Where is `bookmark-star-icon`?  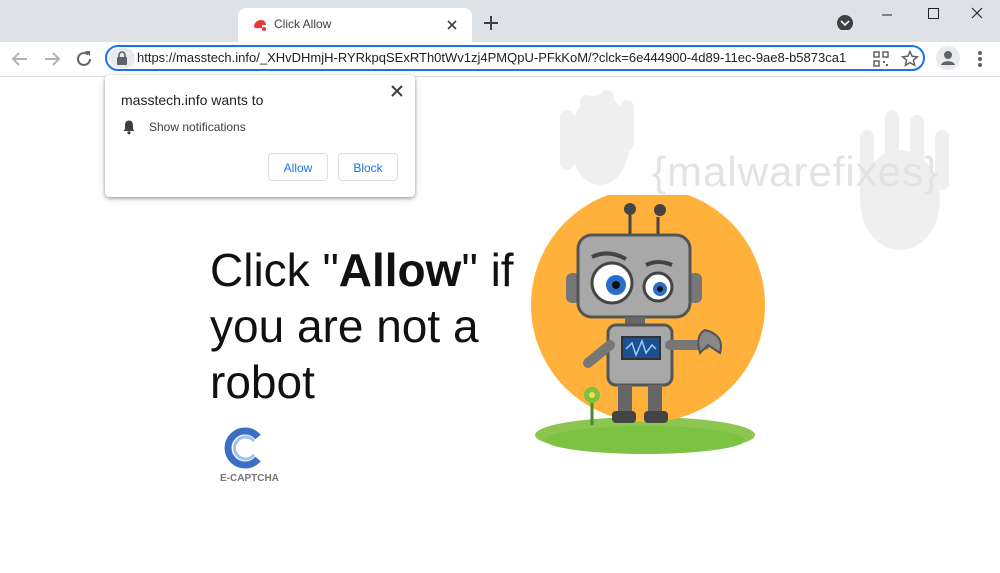
bookmark-star-icon is located at coordinates (910, 59).